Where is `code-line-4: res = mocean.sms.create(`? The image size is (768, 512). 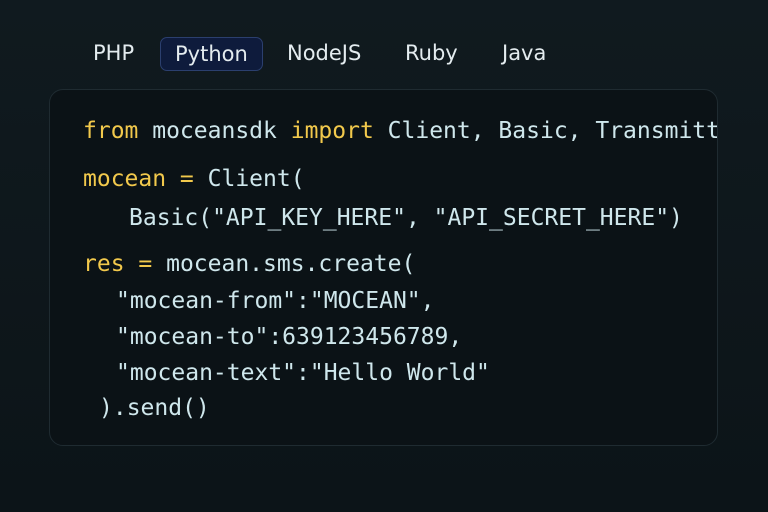 code-line-4: res = mocean.sms.create( is located at coordinates (249, 264).